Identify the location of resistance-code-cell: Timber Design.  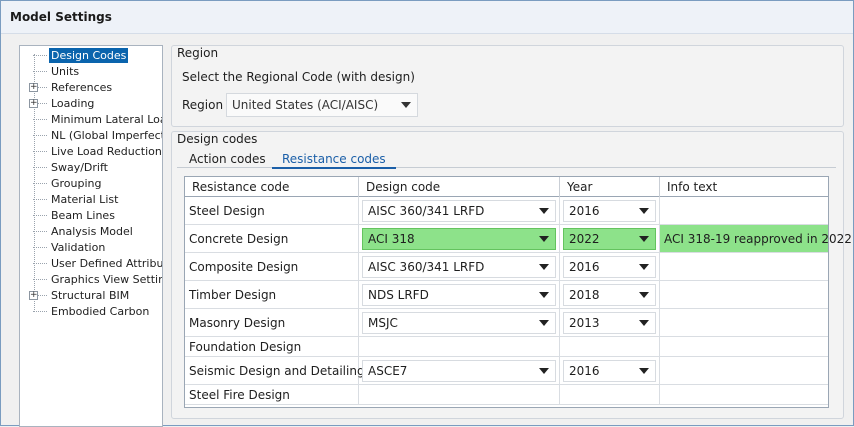
(272, 294).